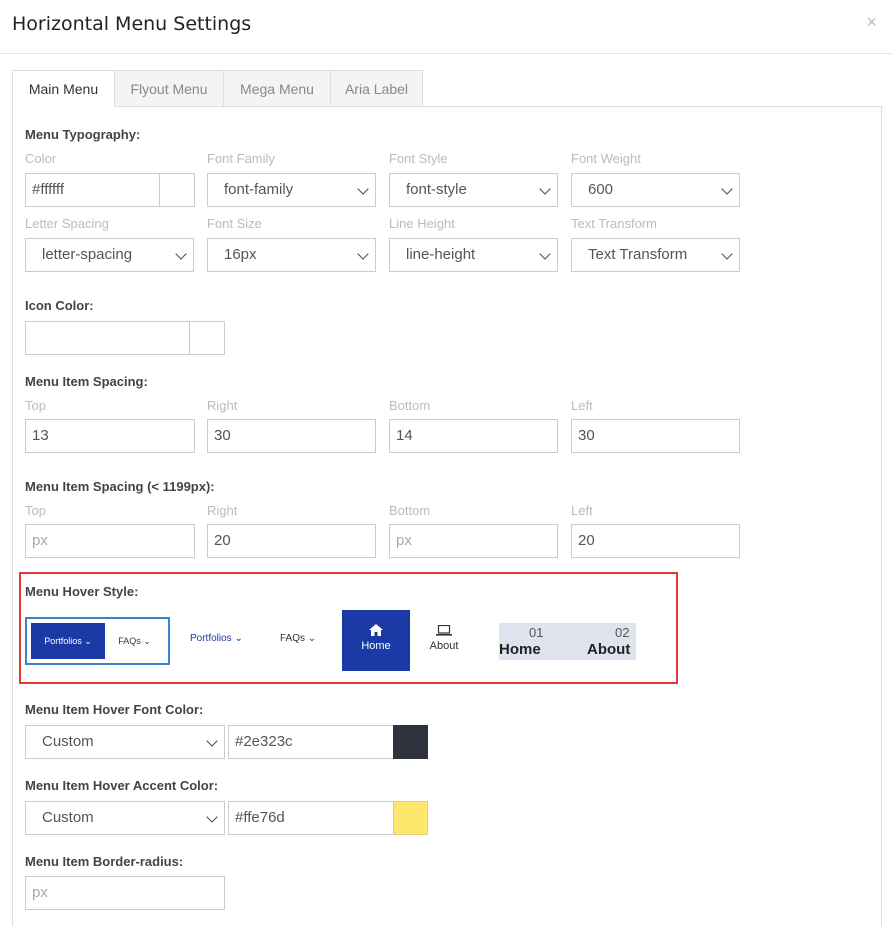 The image size is (893, 926). What do you see at coordinates (376, 88) in the screenshot?
I see `tab-aria-label: Aria Label` at bounding box center [376, 88].